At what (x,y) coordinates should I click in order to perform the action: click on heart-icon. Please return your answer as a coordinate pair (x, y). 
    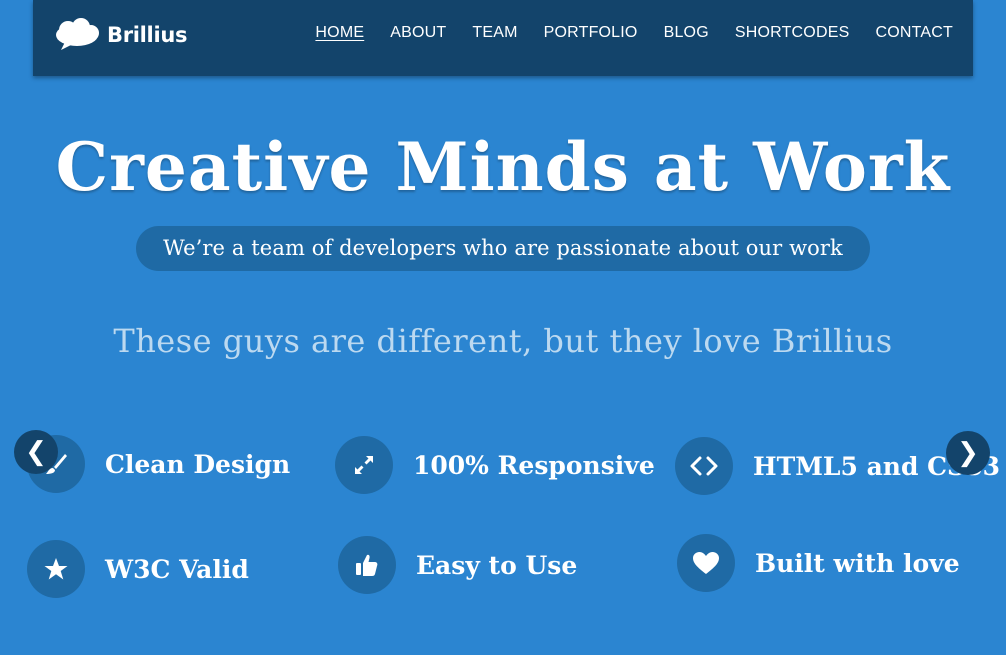
    Looking at the image, I should click on (706, 563).